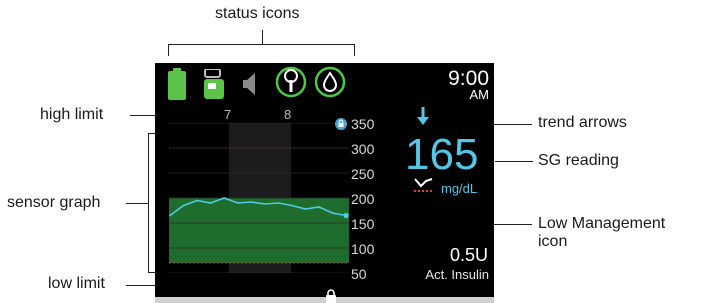 The height and width of the screenshot is (303, 707). What do you see at coordinates (288, 114) in the screenshot?
I see `x-tick-label: 8` at bounding box center [288, 114].